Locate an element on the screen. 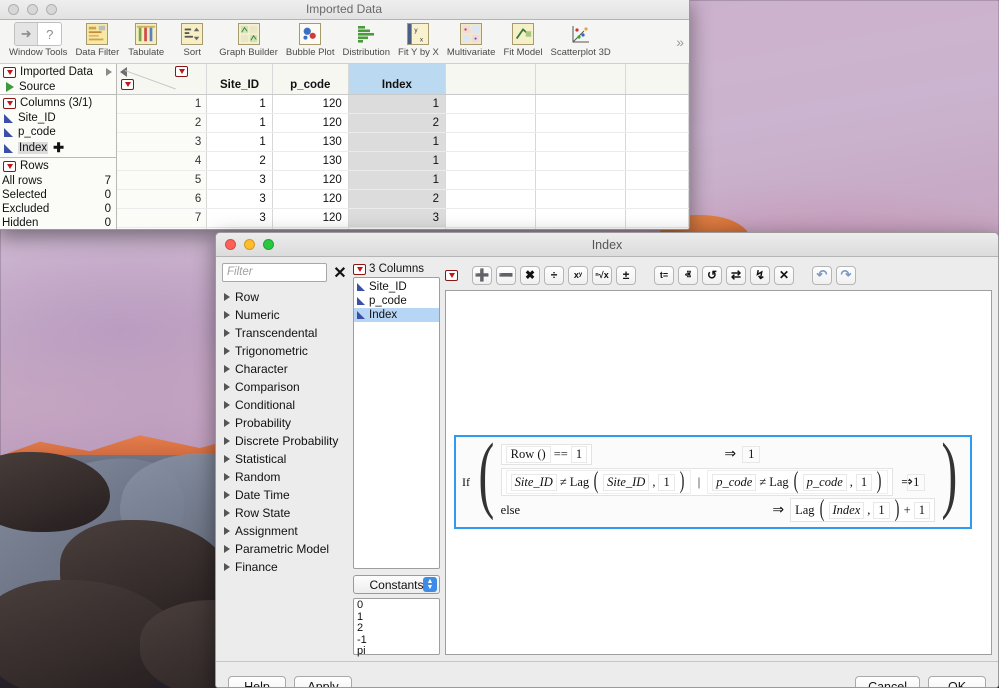  grid-corner-cell is located at coordinates (162, 79).